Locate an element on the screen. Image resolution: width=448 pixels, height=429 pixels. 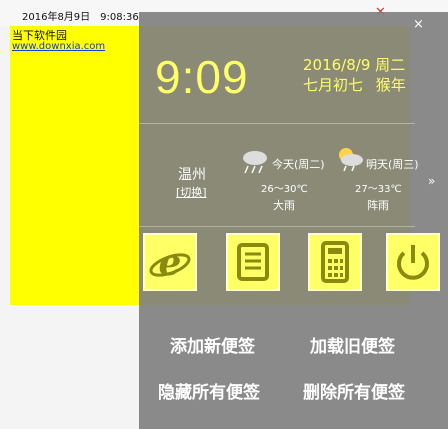
notepad-icon is located at coordinates (253, 262).